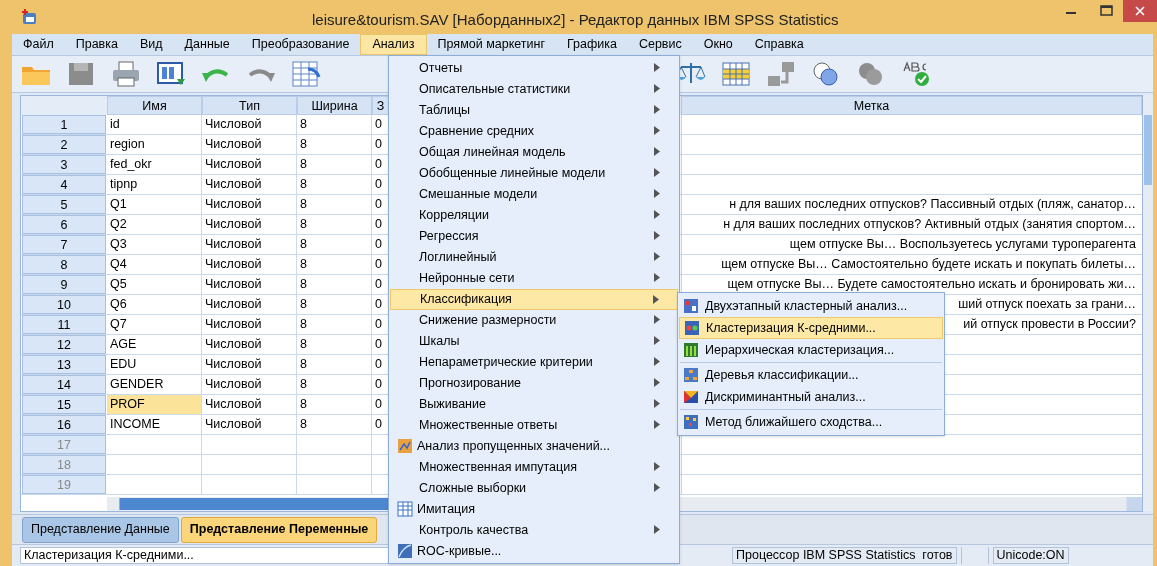  I want to click on row-number: 4, so click(64, 184).